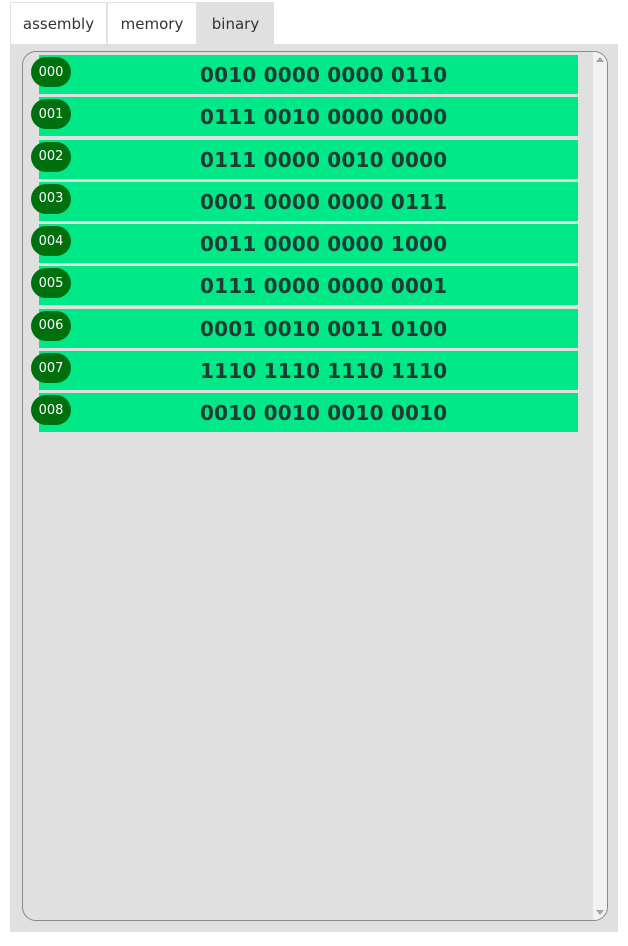  I want to click on binary-row-003: 003 0001 0000 0000 0111, so click(308, 201).